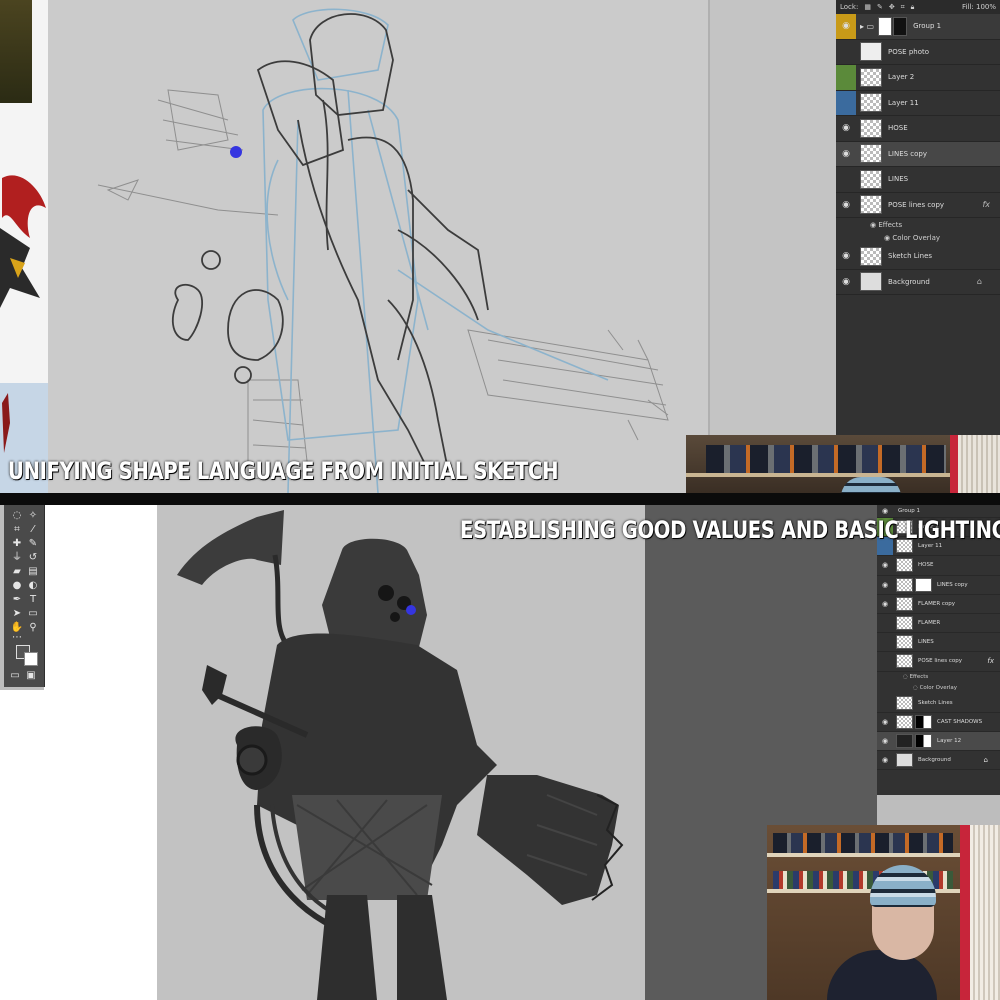 Image resolution: width=1000 pixels, height=1000 pixels. What do you see at coordinates (17, 586) in the screenshot?
I see `blur-icon: ●` at bounding box center [17, 586].